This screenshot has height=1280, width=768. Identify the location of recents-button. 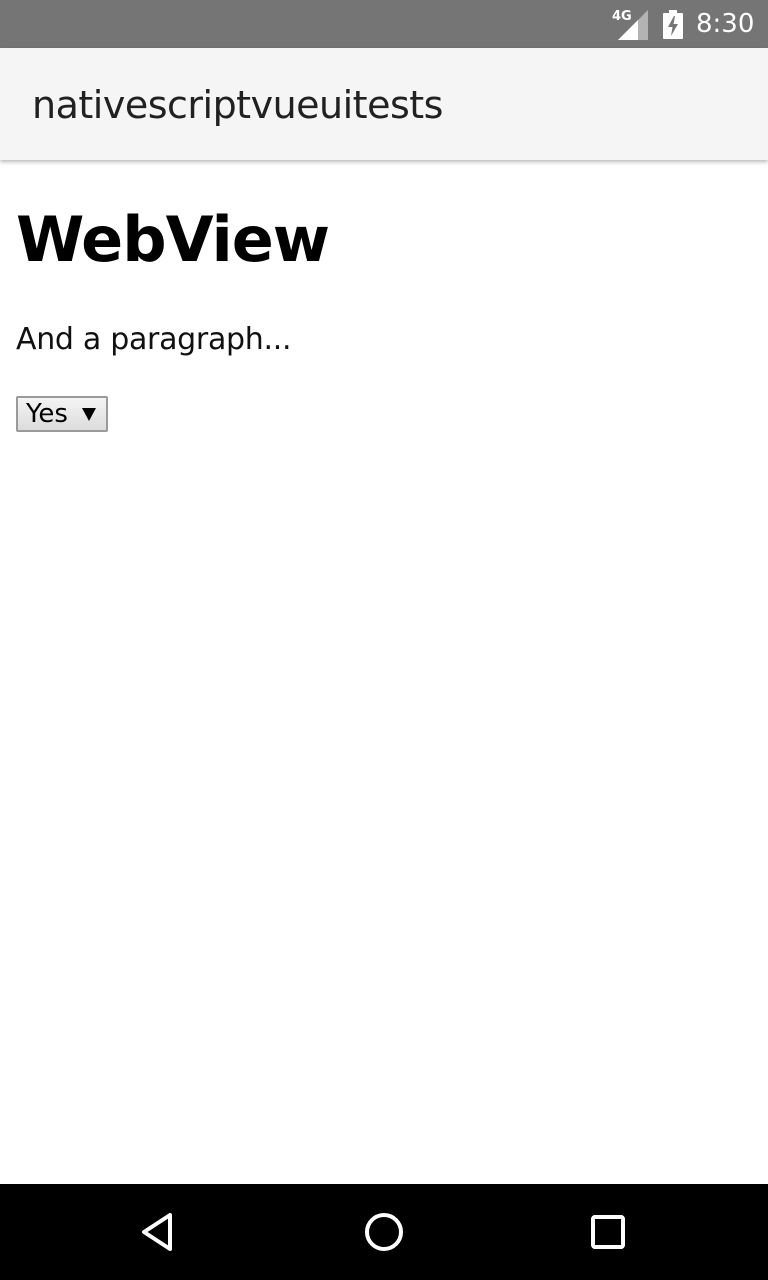
(608, 1232).